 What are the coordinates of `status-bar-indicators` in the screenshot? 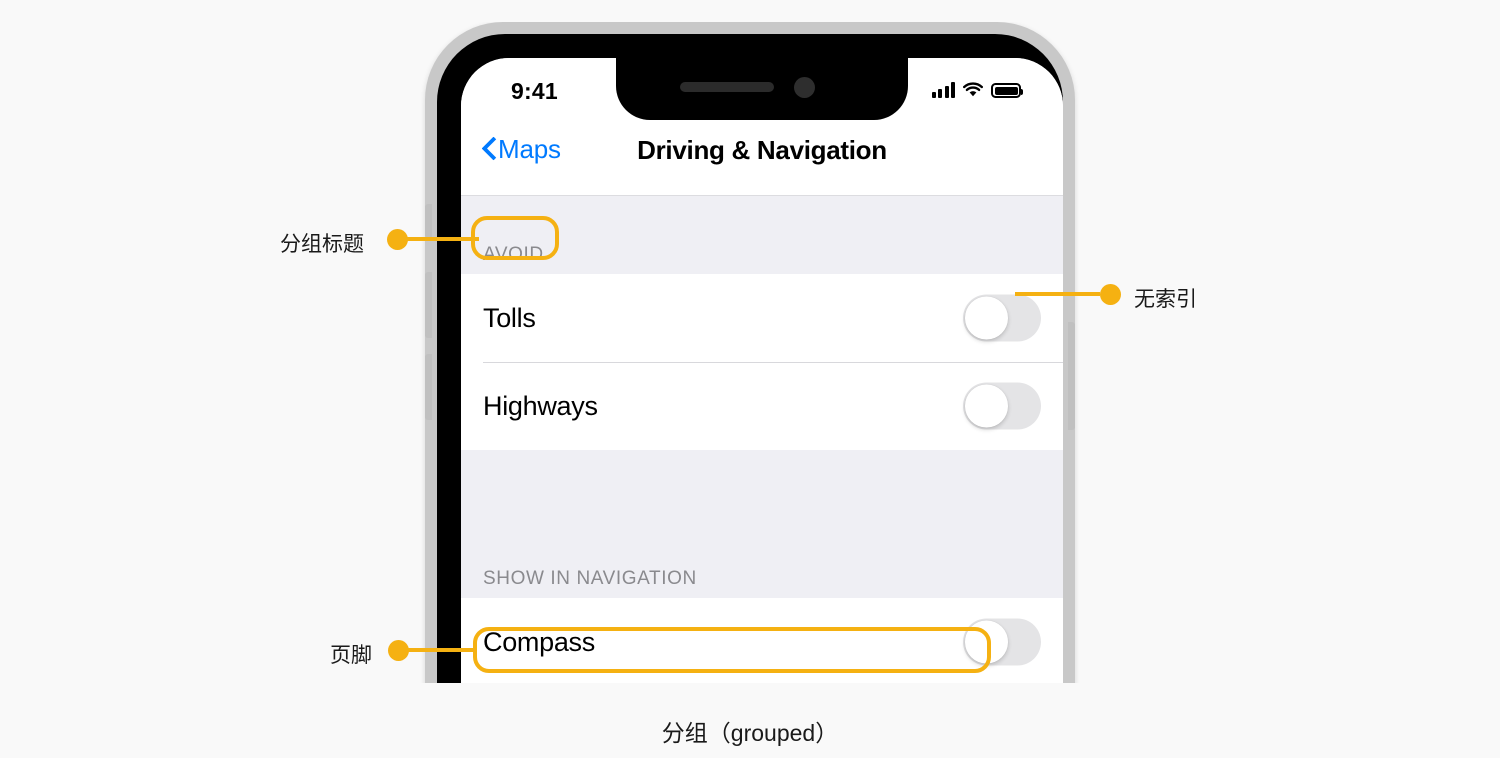 It's located at (977, 90).